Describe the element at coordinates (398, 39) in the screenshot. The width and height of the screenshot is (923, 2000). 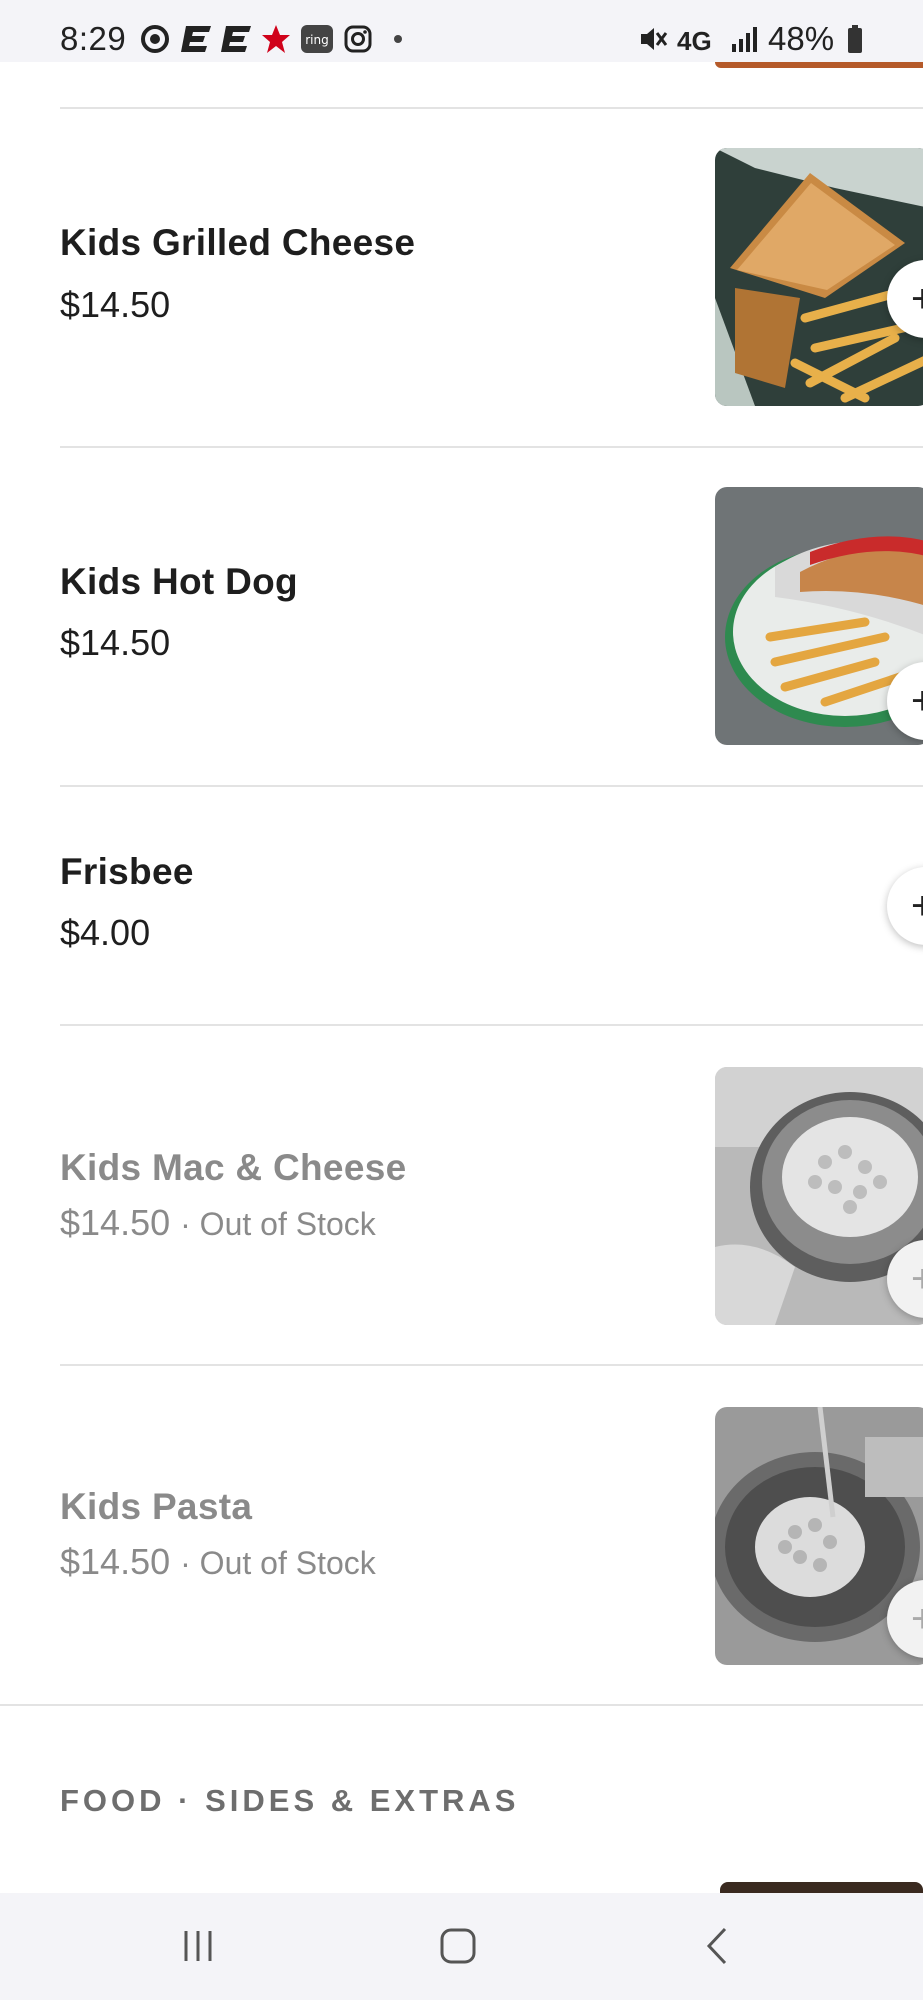
I see `dot-icon` at that location.